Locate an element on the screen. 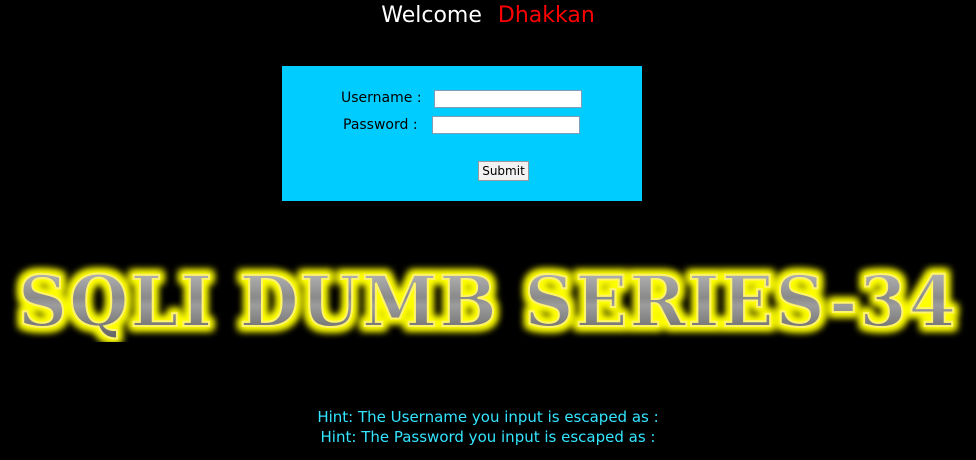 Image resolution: width=976 pixels, height=460 pixels. password-label: Password : is located at coordinates (380, 125).